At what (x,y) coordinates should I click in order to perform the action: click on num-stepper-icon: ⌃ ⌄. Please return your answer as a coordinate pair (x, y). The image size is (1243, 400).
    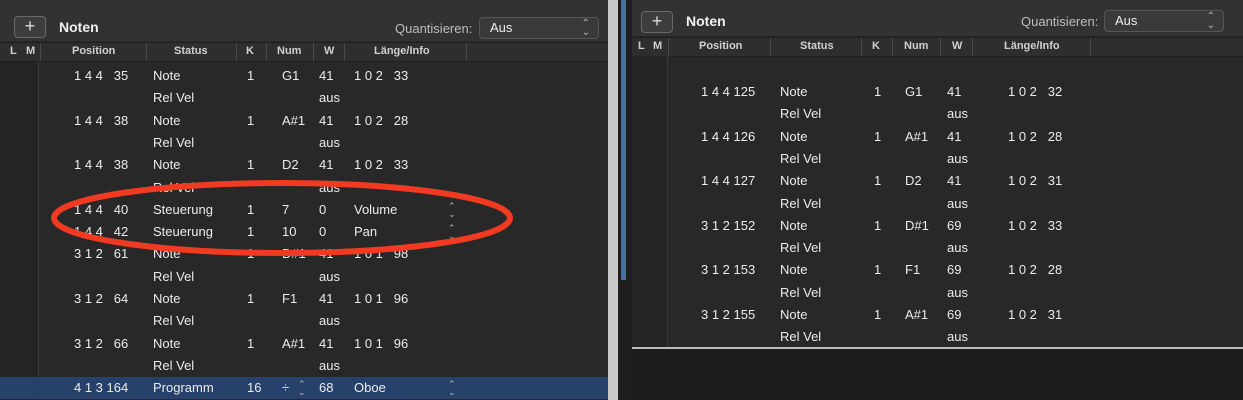
    Looking at the image, I should click on (302, 388).